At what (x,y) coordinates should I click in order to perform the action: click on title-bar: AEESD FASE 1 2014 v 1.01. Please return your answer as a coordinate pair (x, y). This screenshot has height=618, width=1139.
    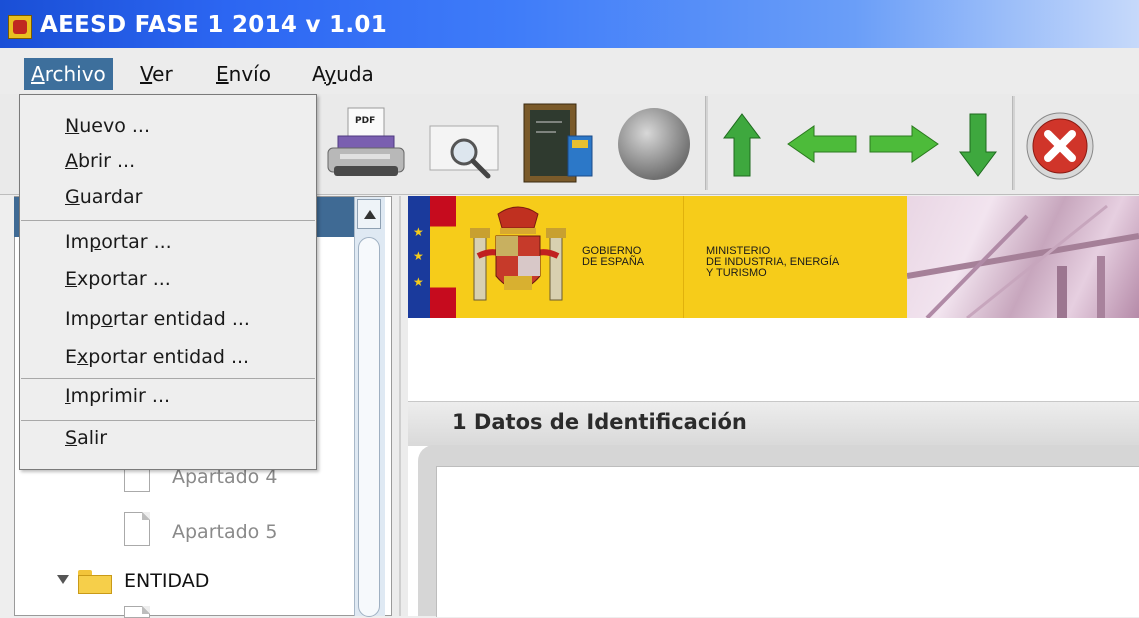
    Looking at the image, I should click on (569, 24).